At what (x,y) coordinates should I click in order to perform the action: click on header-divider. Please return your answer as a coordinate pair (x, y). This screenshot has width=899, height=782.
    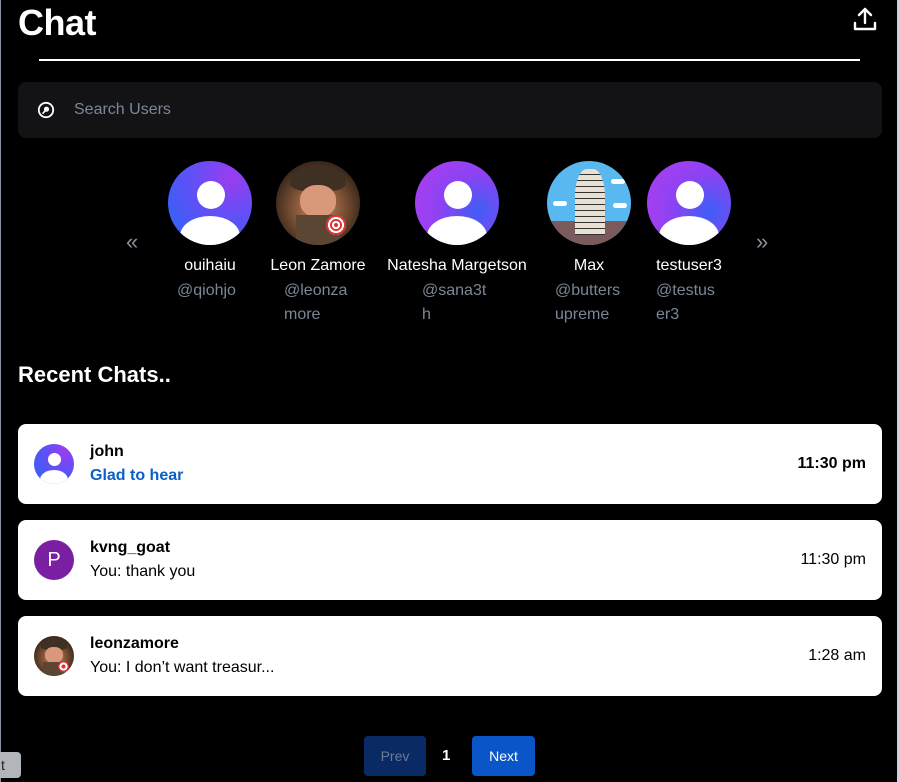
    Looking at the image, I should click on (449, 60).